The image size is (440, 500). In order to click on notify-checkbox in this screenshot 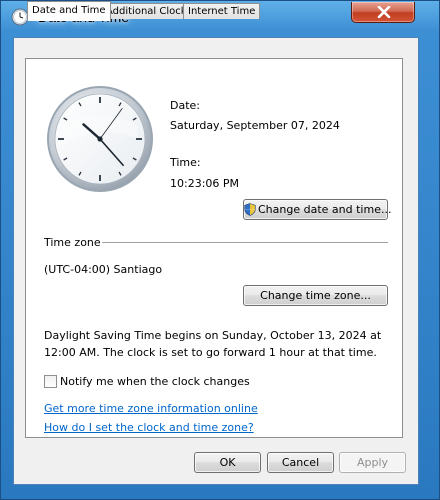, I will do `click(50, 381)`.